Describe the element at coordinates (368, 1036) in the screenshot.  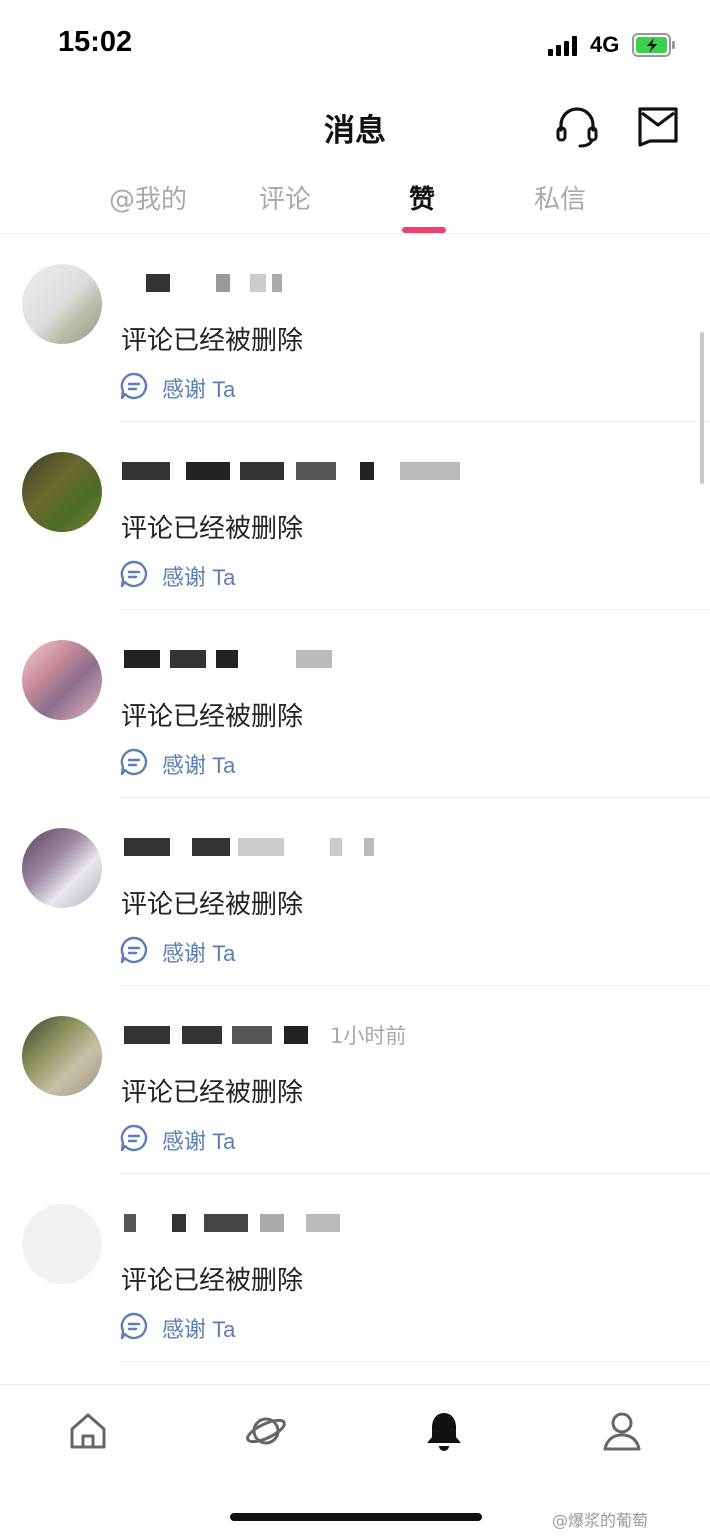
I see `item-time: 1小时前` at that location.